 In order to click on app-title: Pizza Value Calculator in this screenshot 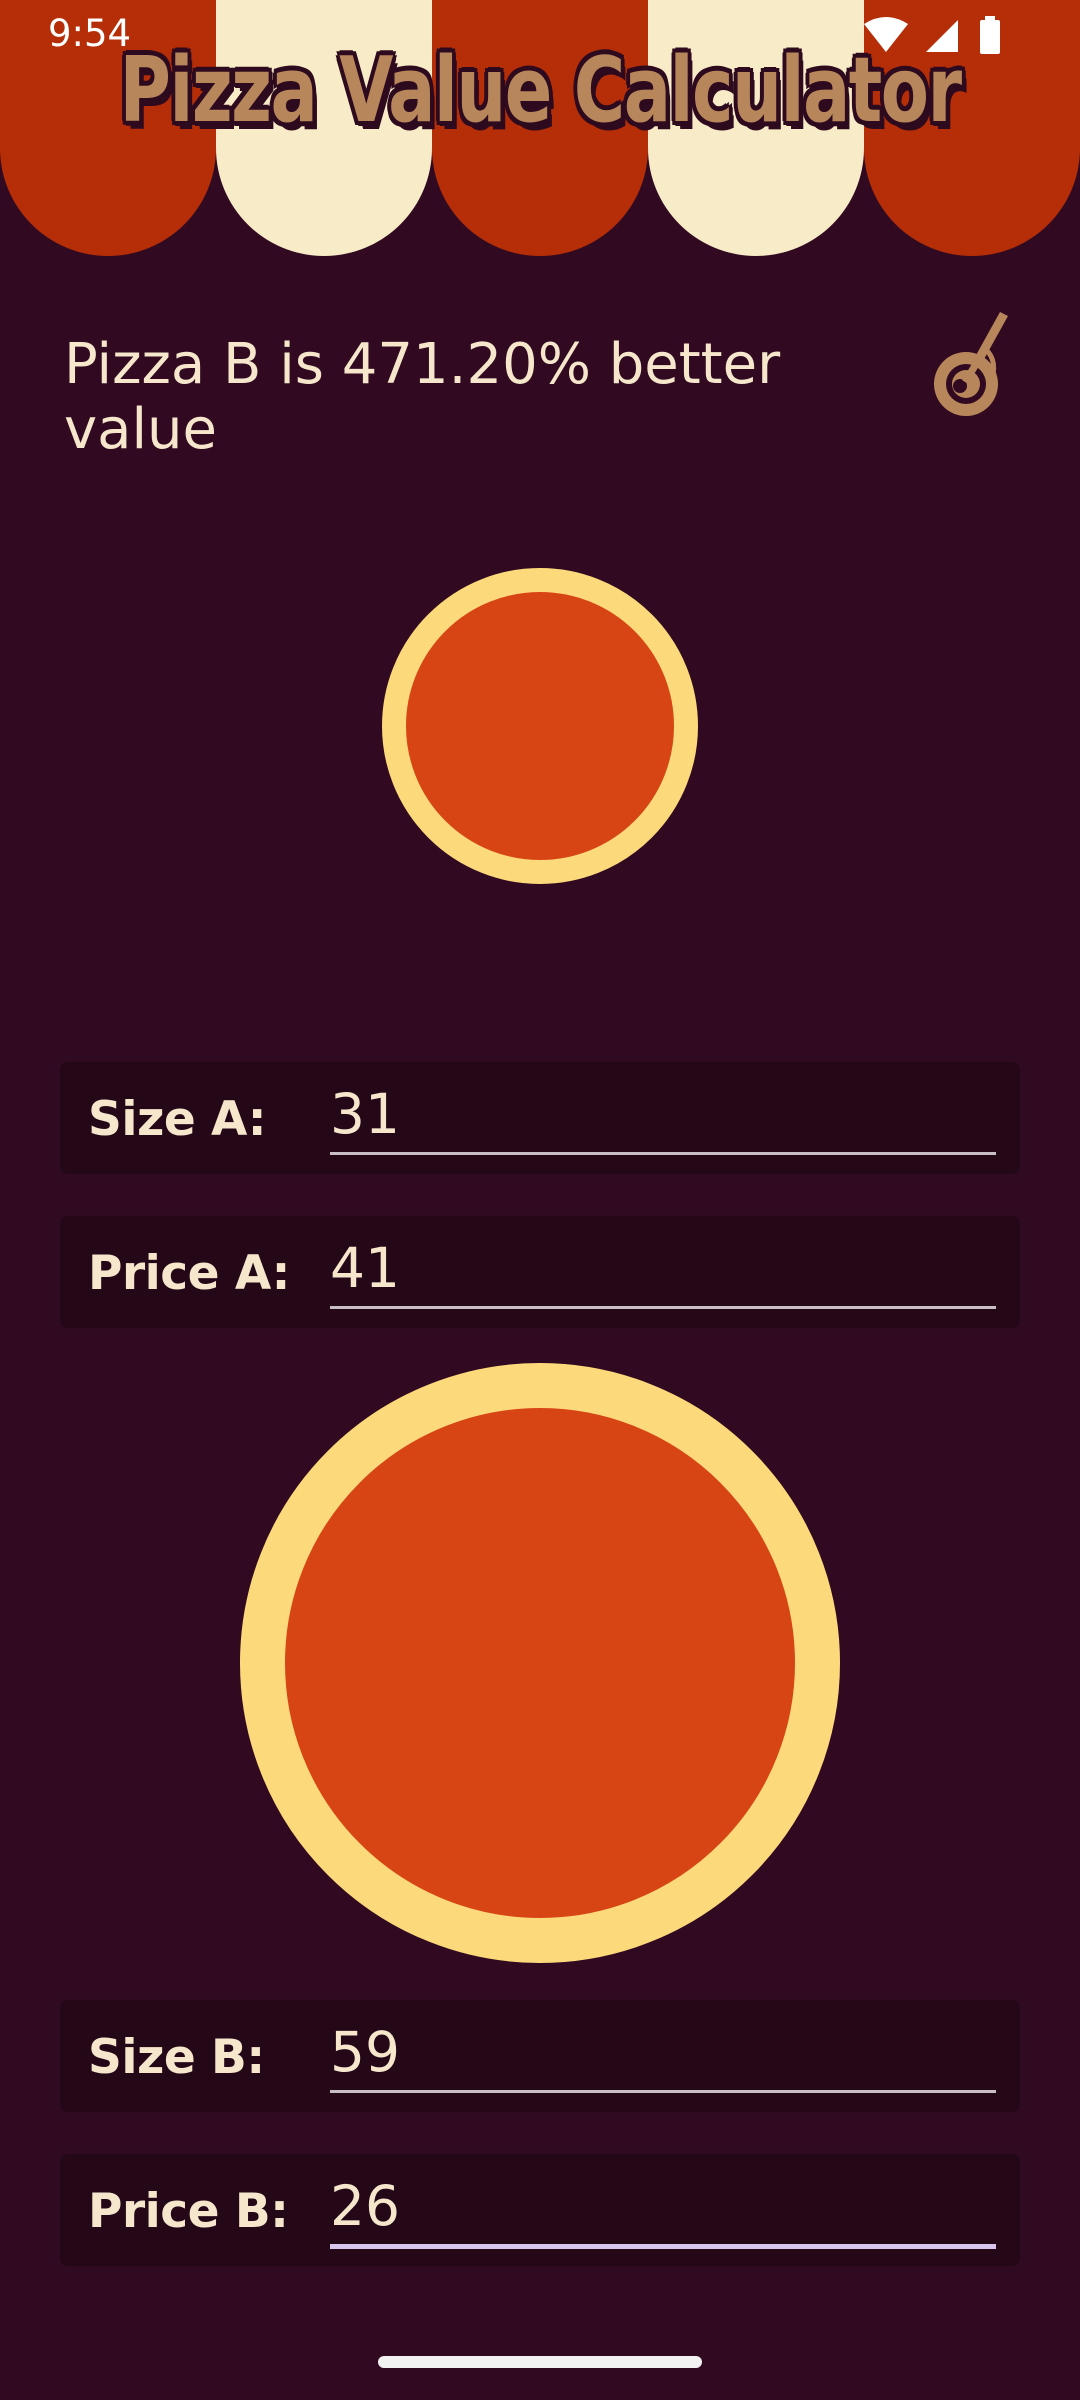, I will do `click(540, 90)`.